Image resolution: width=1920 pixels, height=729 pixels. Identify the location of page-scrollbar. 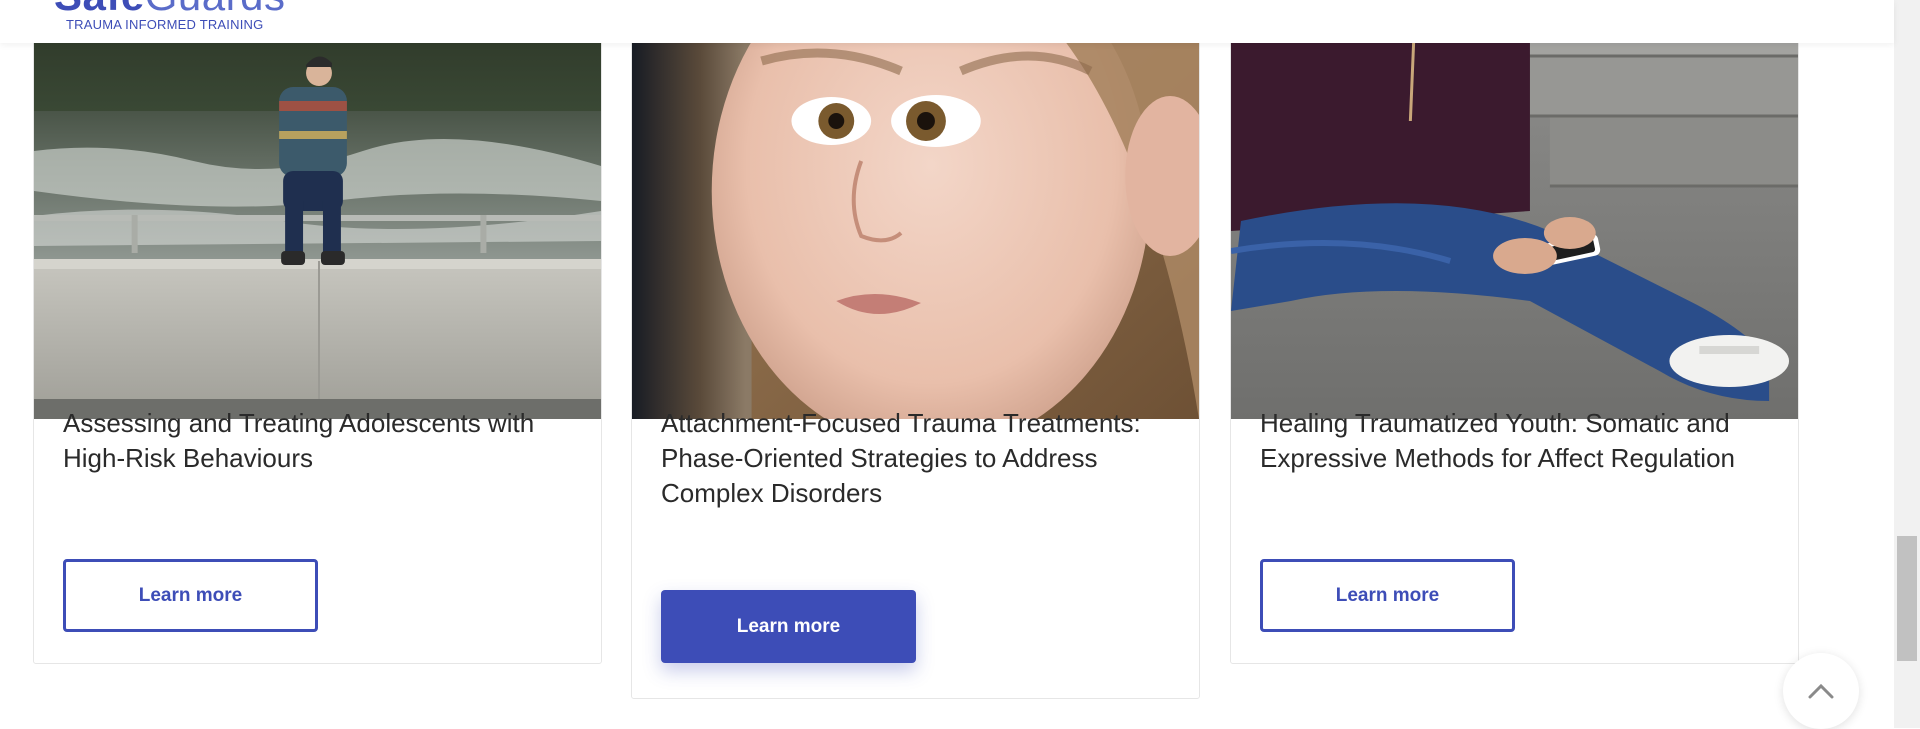
(1907, 364).